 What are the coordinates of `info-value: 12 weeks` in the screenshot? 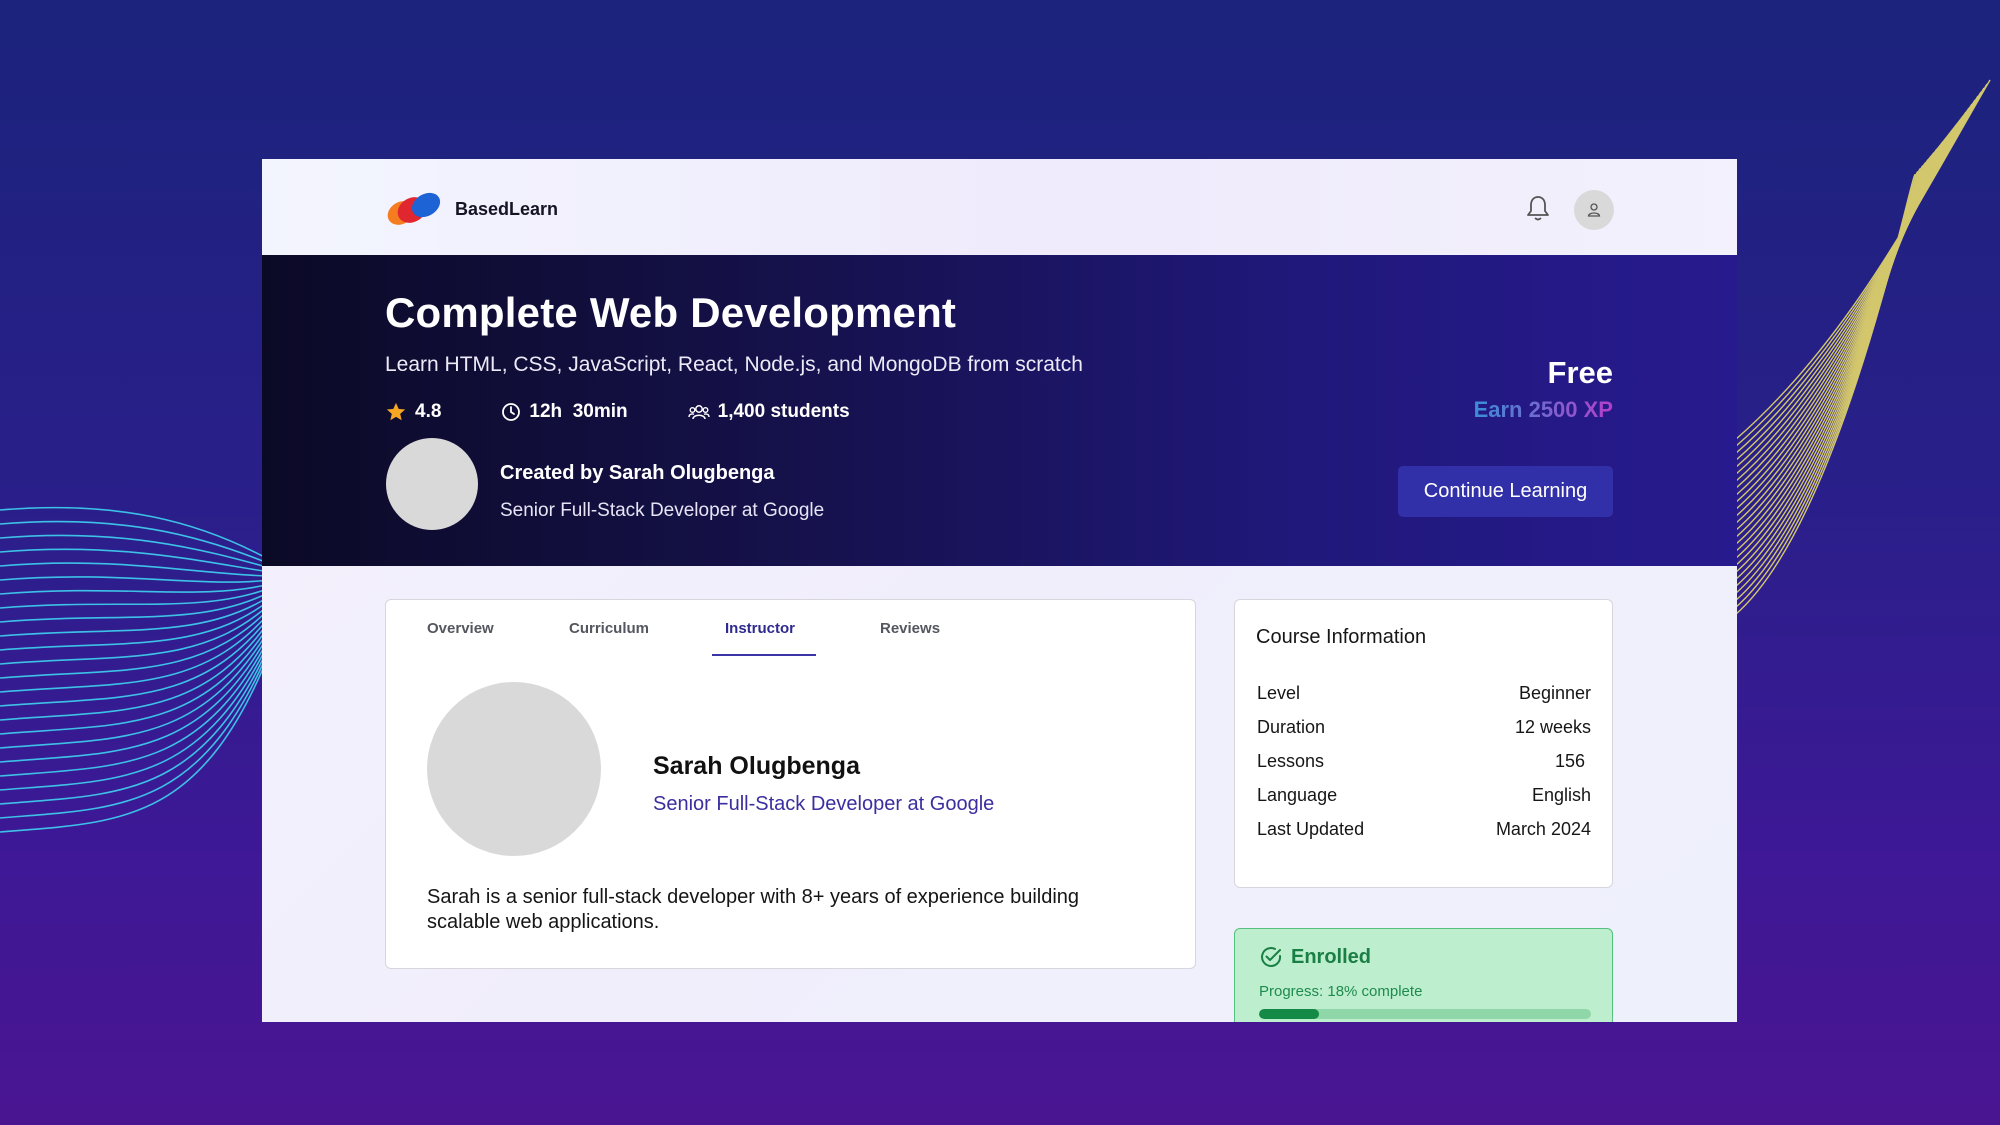 It's located at (1552, 726).